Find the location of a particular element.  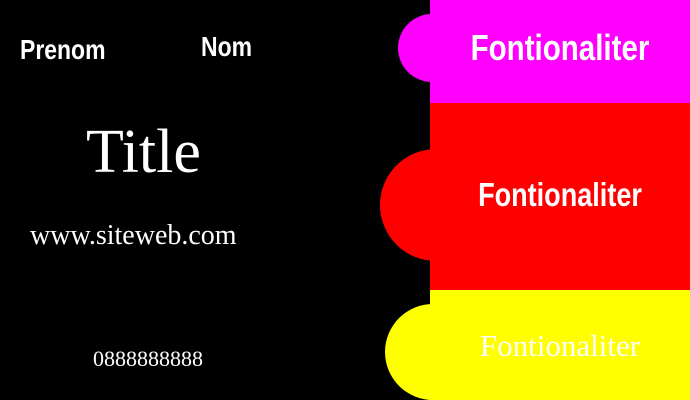

tab-label-3: Fontionaliter is located at coordinates (560, 345).